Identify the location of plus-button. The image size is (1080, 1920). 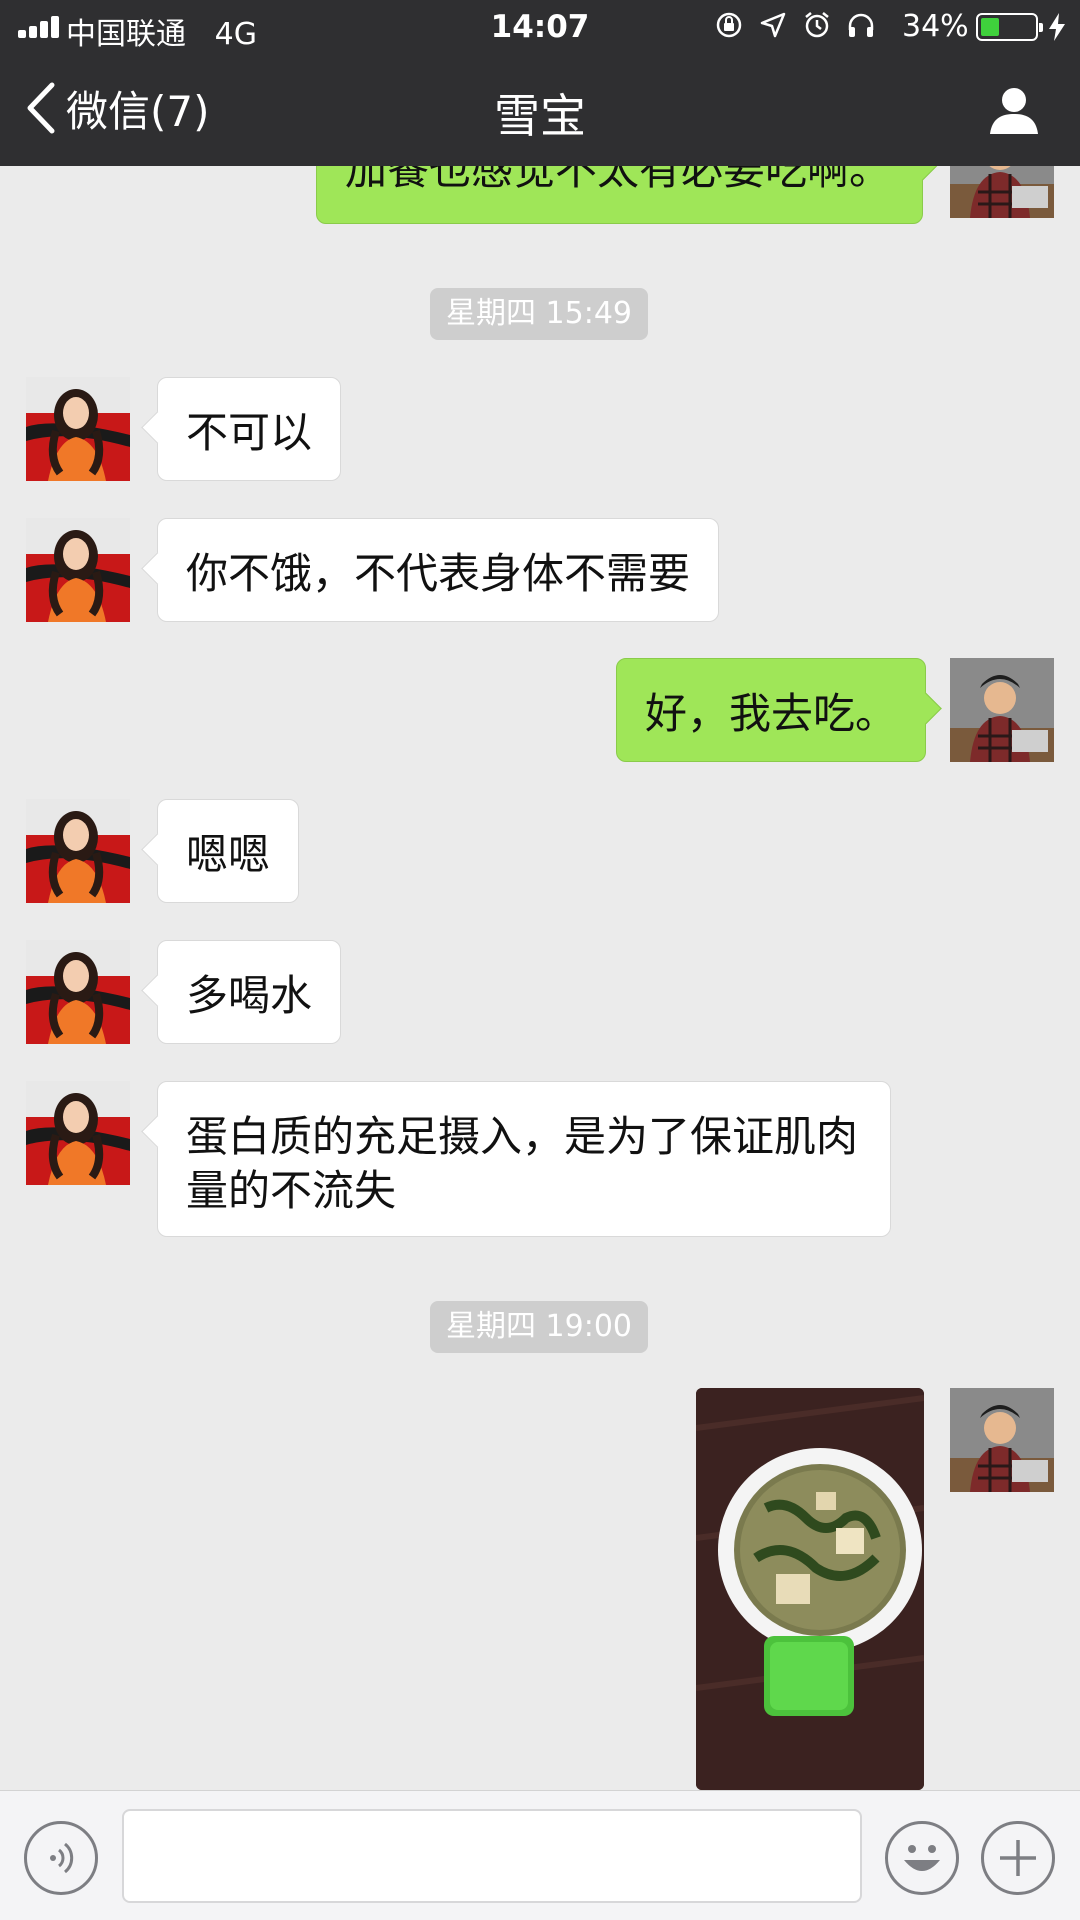
(1018, 1858).